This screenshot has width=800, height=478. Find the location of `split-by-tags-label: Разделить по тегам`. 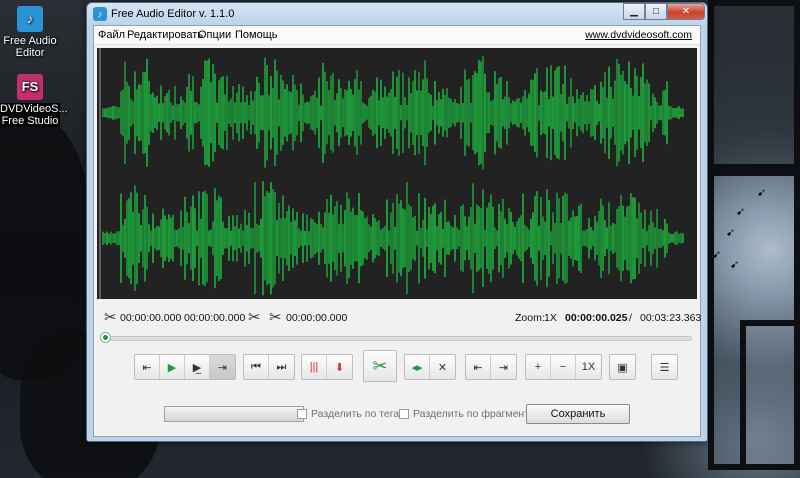

split-by-tags-label: Разделить по тегам is located at coordinates (359, 414).